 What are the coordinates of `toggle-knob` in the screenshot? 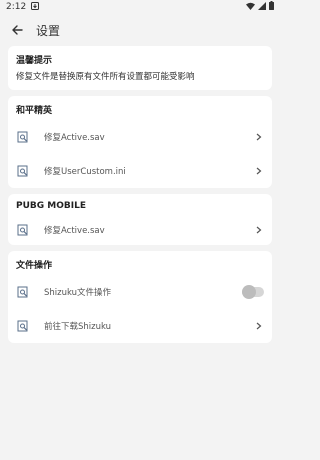 It's located at (249, 292).